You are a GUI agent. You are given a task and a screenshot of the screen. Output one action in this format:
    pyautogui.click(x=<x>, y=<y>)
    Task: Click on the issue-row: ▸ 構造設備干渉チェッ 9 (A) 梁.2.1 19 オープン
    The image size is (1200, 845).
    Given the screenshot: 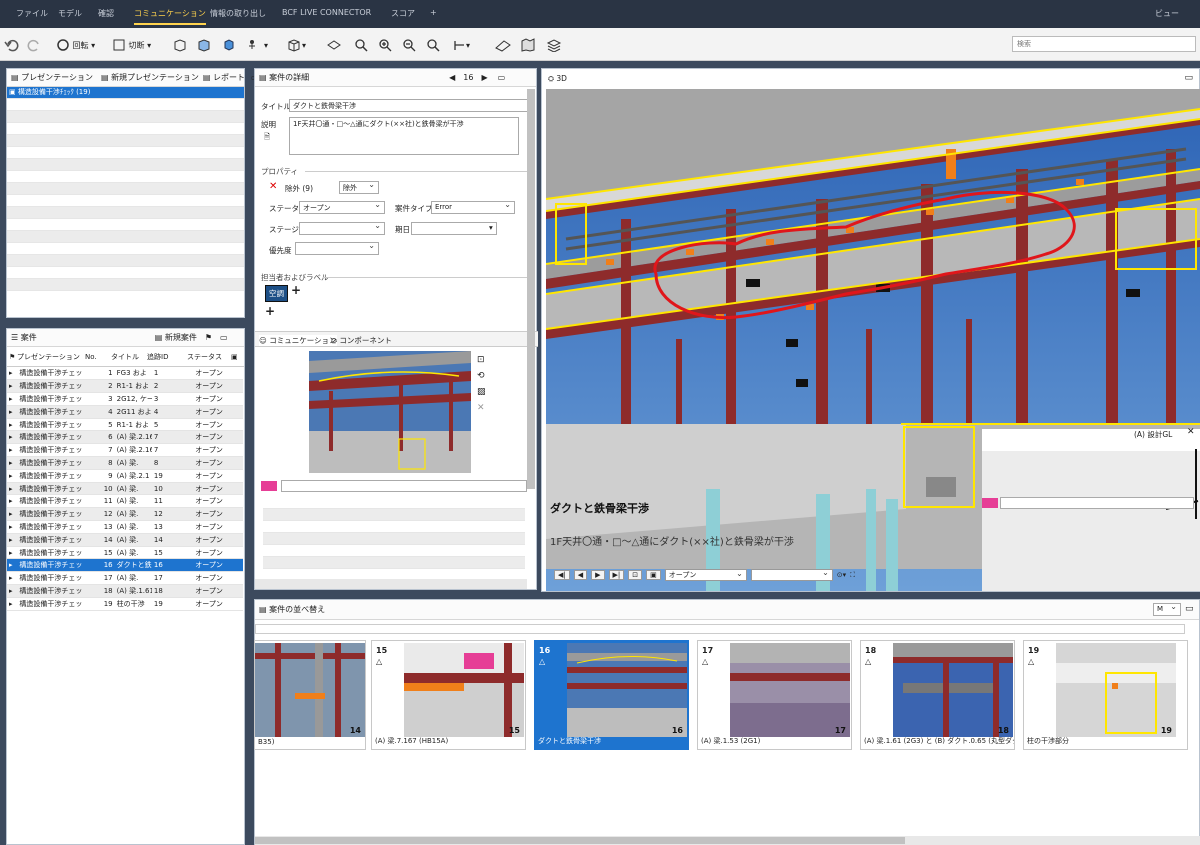 What is the action you would take?
    pyautogui.click(x=125, y=476)
    